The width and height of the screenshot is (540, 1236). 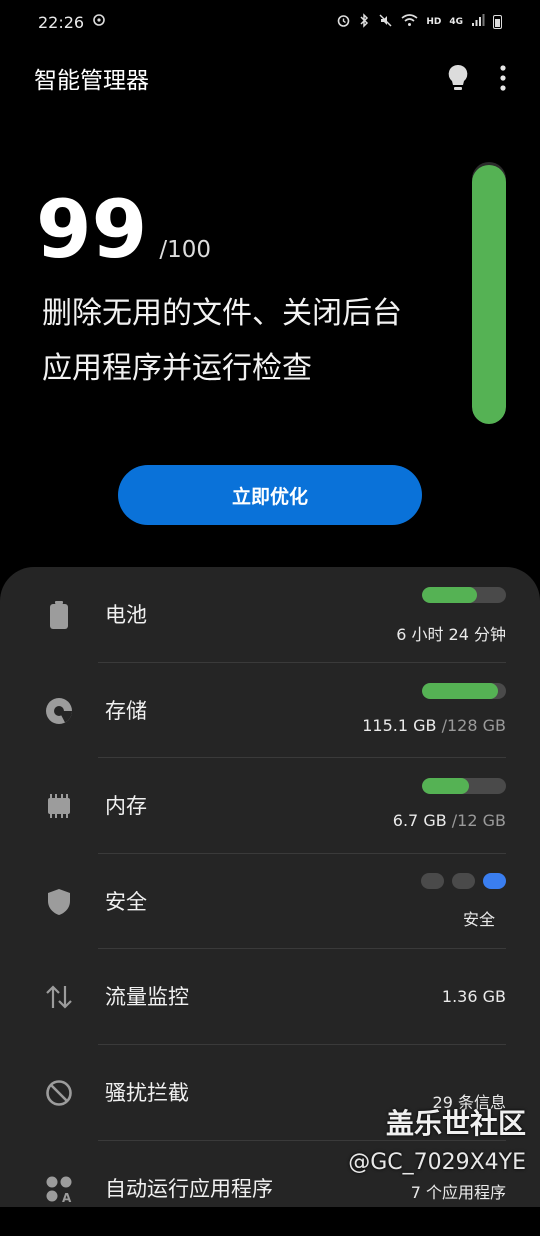 I want to click on call-block-label: 骚扰拦截, so click(x=147, y=1093).